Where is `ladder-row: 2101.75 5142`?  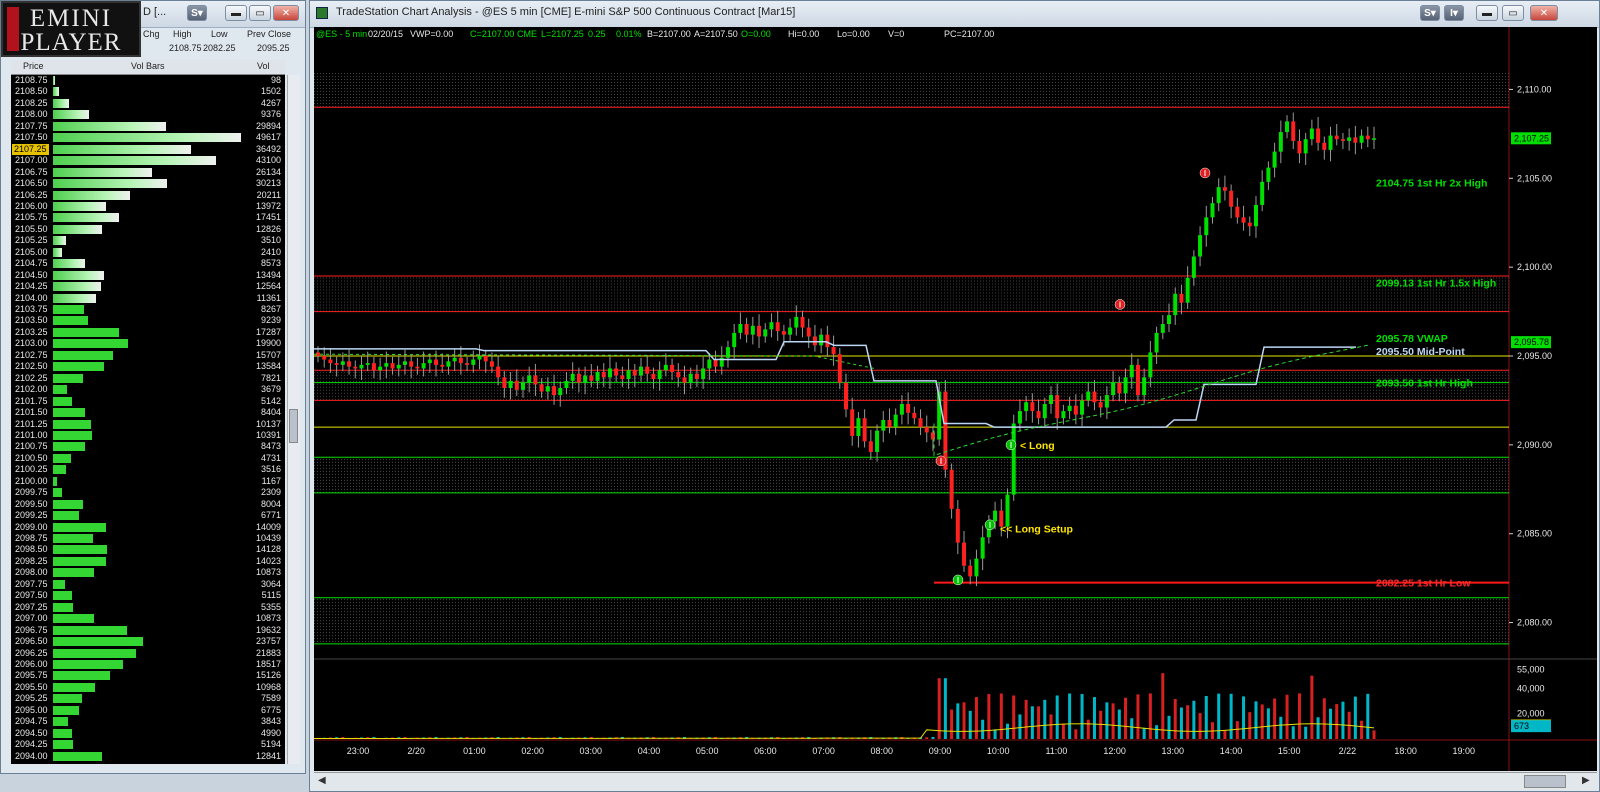 ladder-row: 2101.75 5142 is located at coordinates (148, 401).